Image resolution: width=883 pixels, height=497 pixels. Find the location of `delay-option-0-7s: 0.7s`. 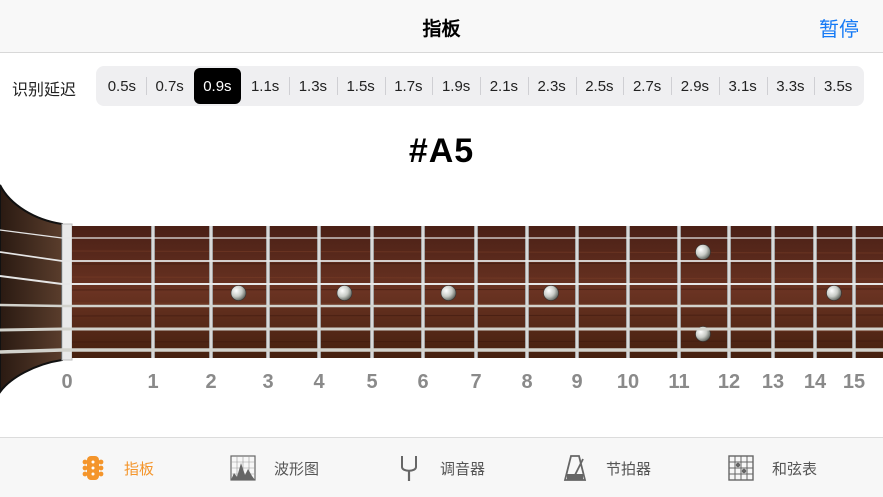

delay-option-0-7s: 0.7s is located at coordinates (169, 86).